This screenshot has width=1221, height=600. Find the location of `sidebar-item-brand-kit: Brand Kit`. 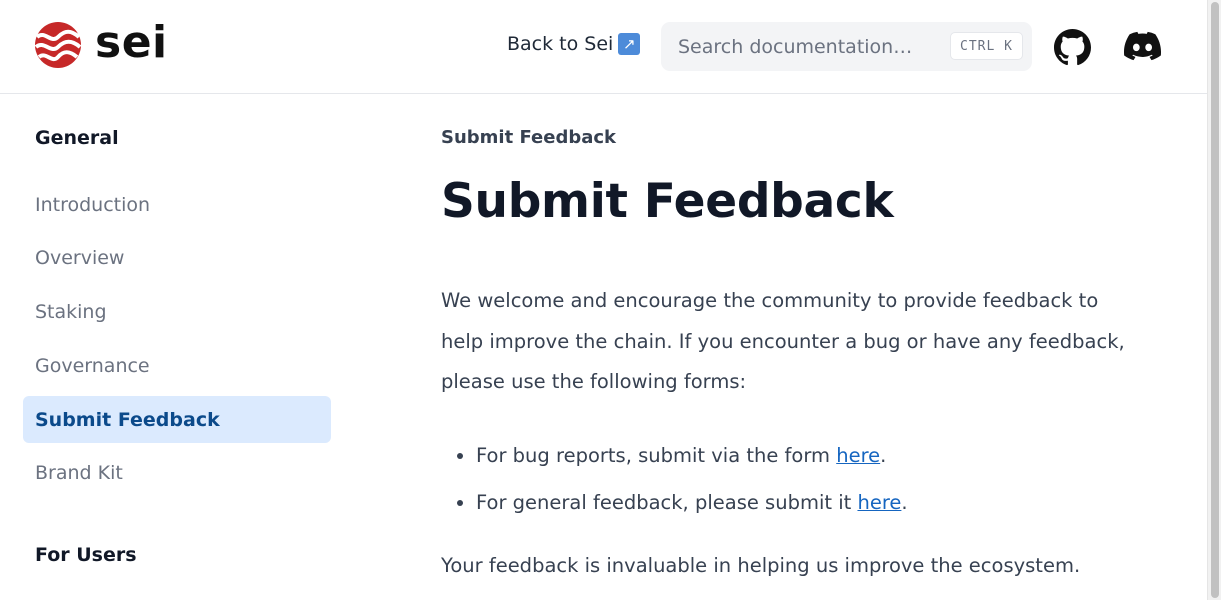

sidebar-item-brand-kit: Brand Kit is located at coordinates (177, 472).